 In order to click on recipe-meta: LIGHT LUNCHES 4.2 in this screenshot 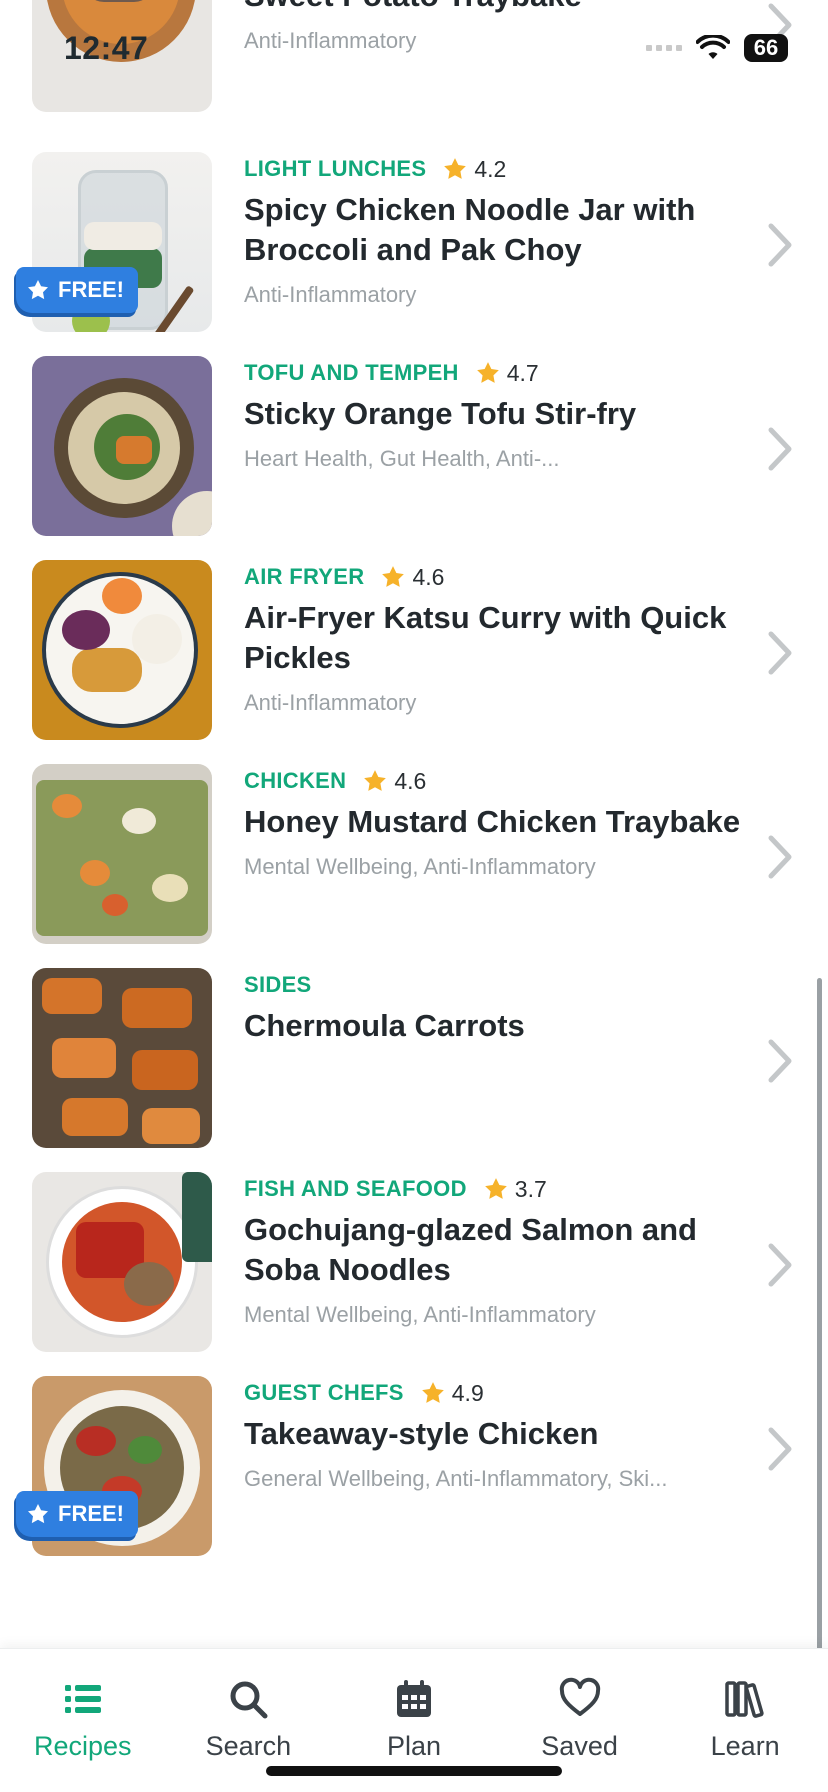, I will do `click(504, 169)`.